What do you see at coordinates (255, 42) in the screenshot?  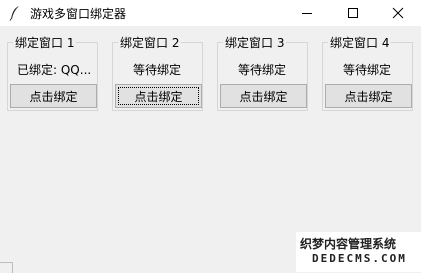 I see `bind-slot-3-label: 绑定窗口 3` at bounding box center [255, 42].